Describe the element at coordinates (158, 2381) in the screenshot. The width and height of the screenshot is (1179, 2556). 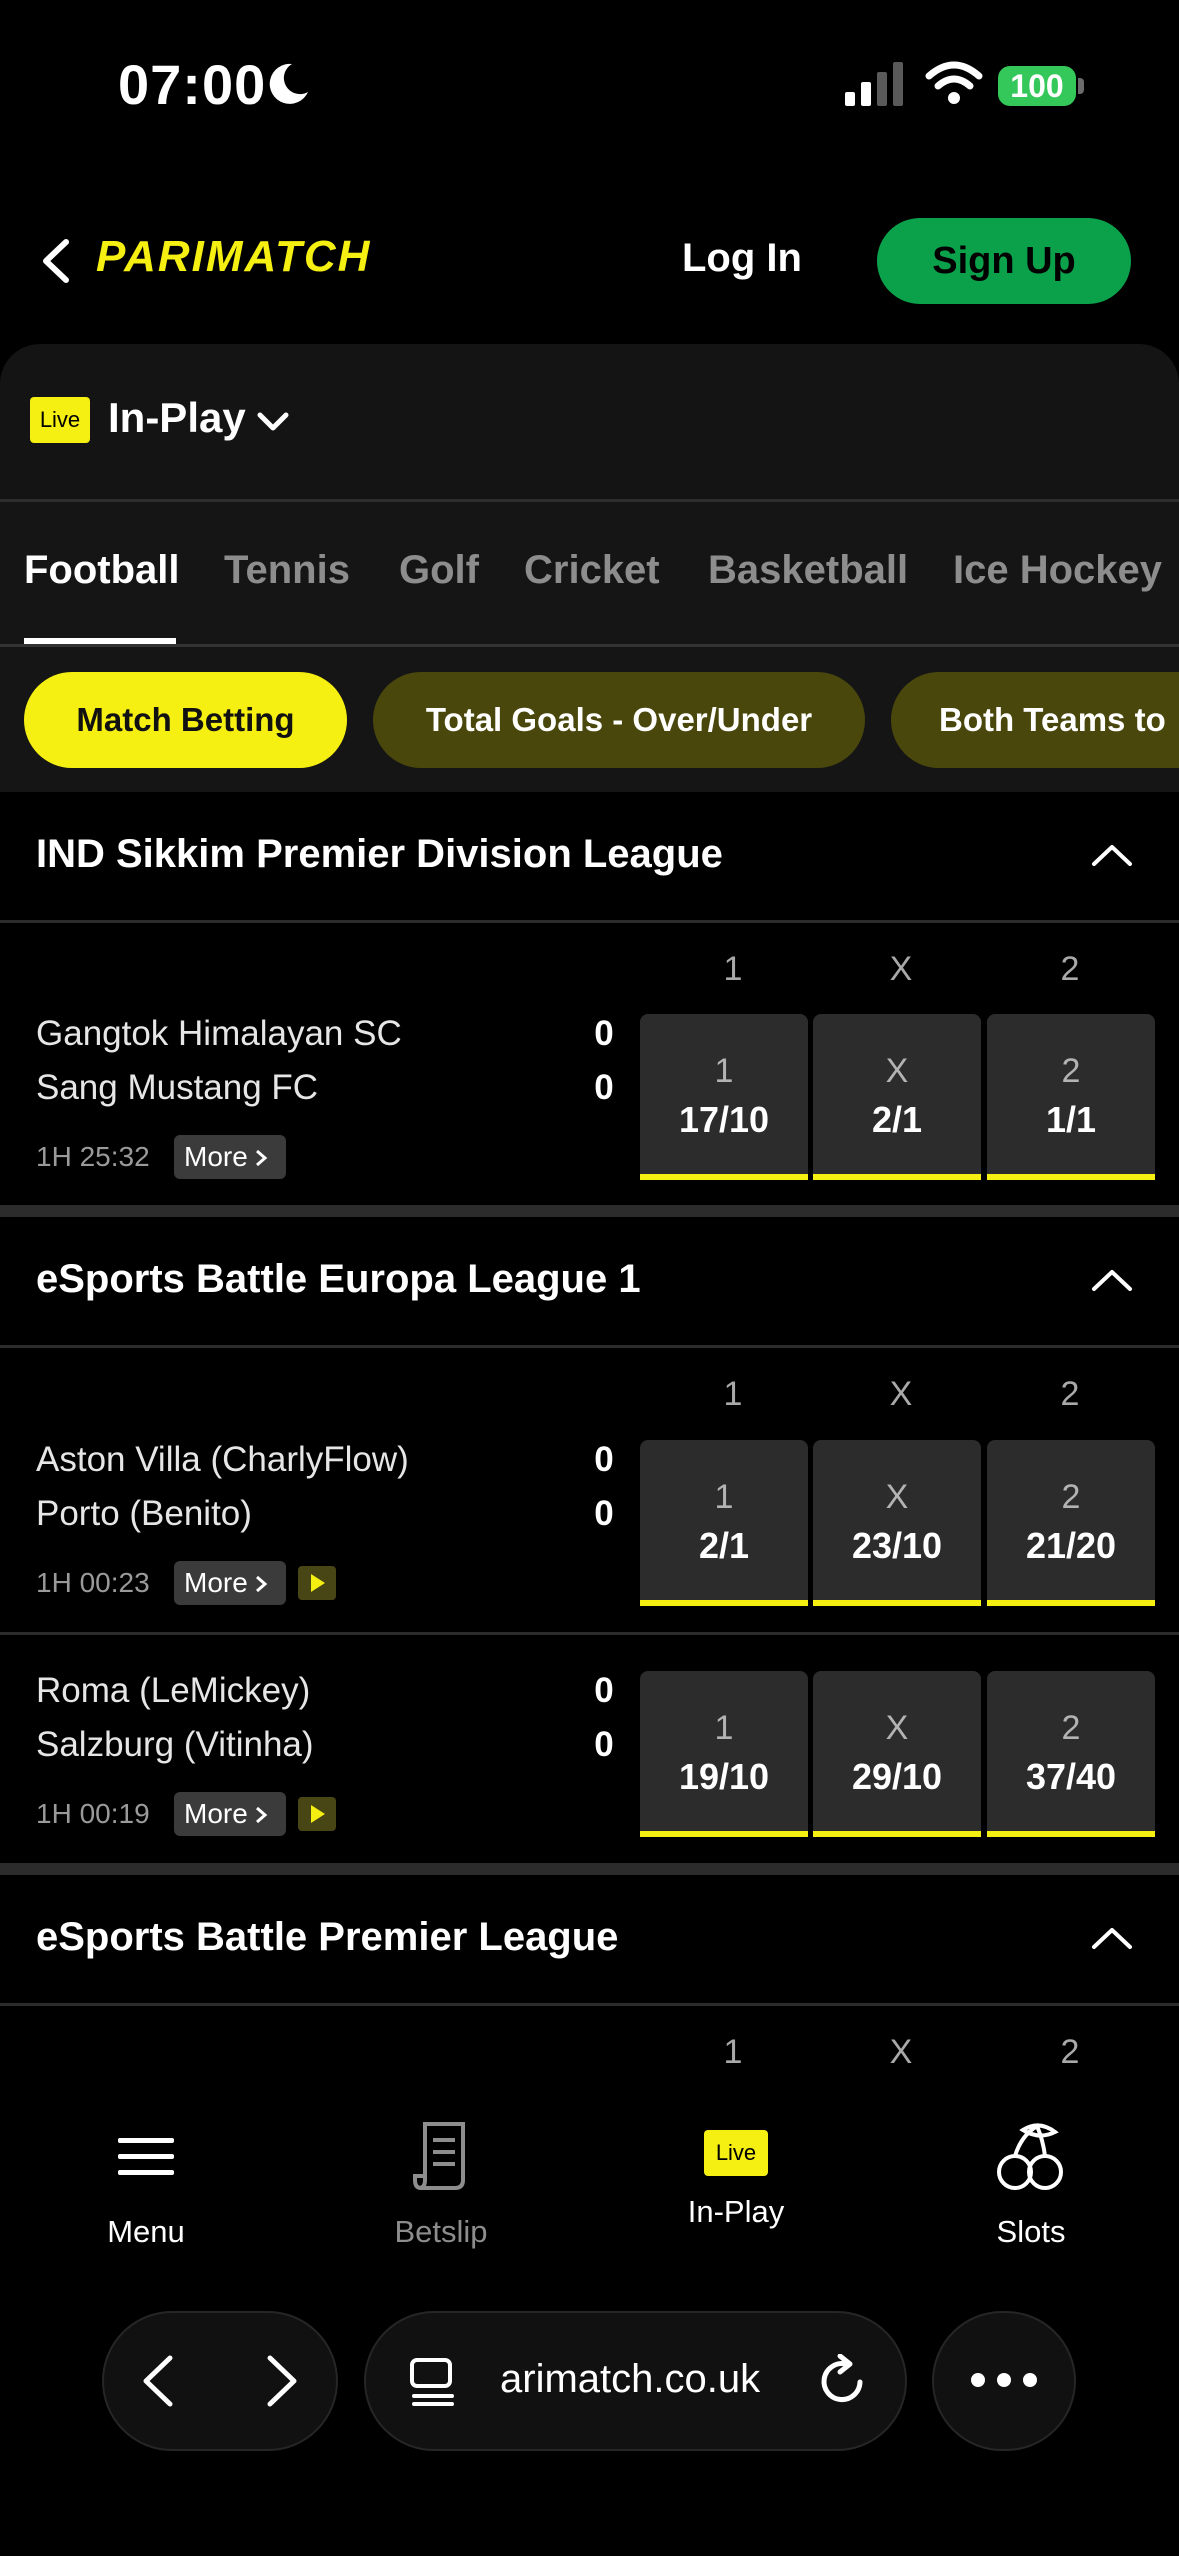
I see `browser-back-icon` at that location.